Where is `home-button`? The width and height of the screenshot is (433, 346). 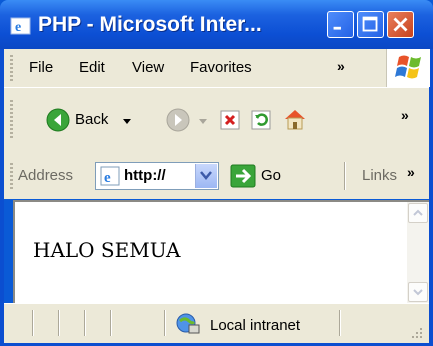
home-button is located at coordinates (295, 119).